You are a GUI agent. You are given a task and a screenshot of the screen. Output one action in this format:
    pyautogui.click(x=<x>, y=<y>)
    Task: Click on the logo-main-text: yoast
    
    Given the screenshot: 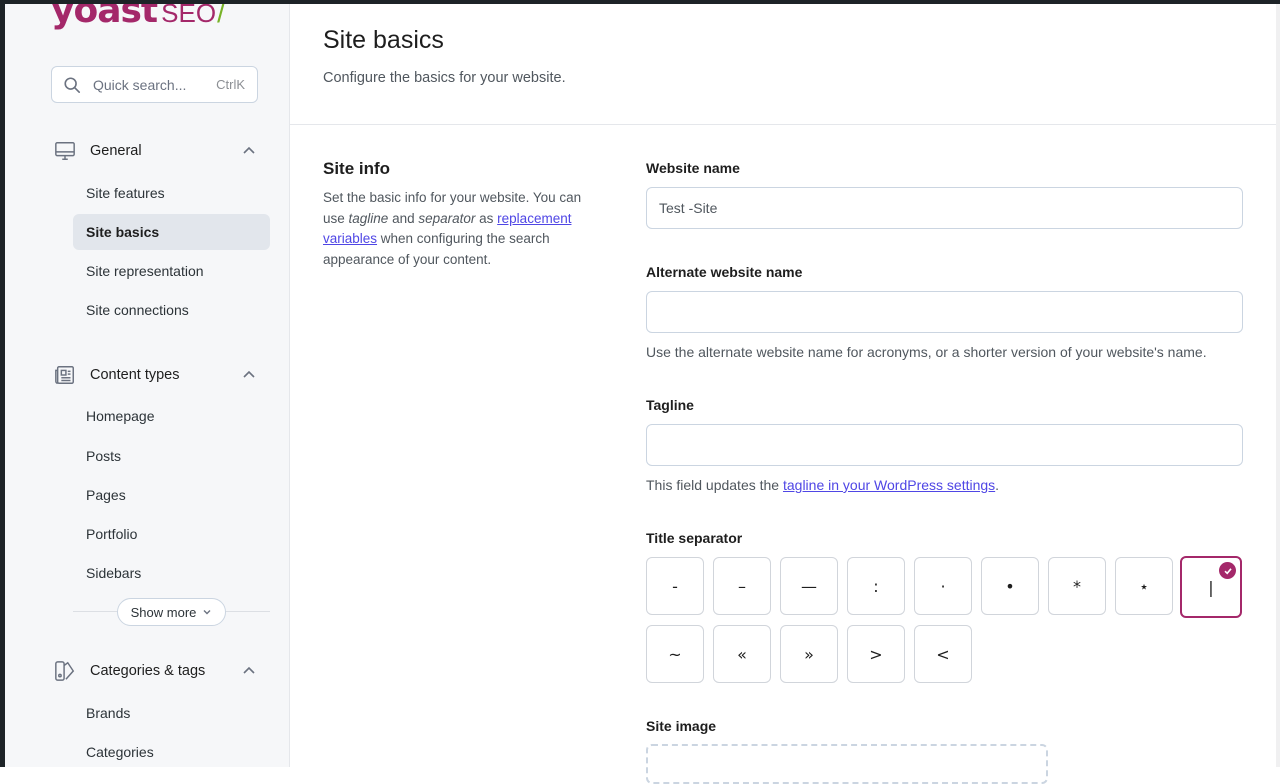 What is the action you would take?
    pyautogui.click(x=104, y=17)
    